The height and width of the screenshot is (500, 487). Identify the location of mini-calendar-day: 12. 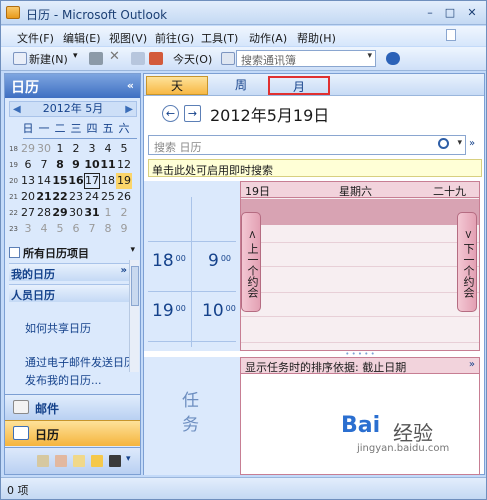
(124, 165).